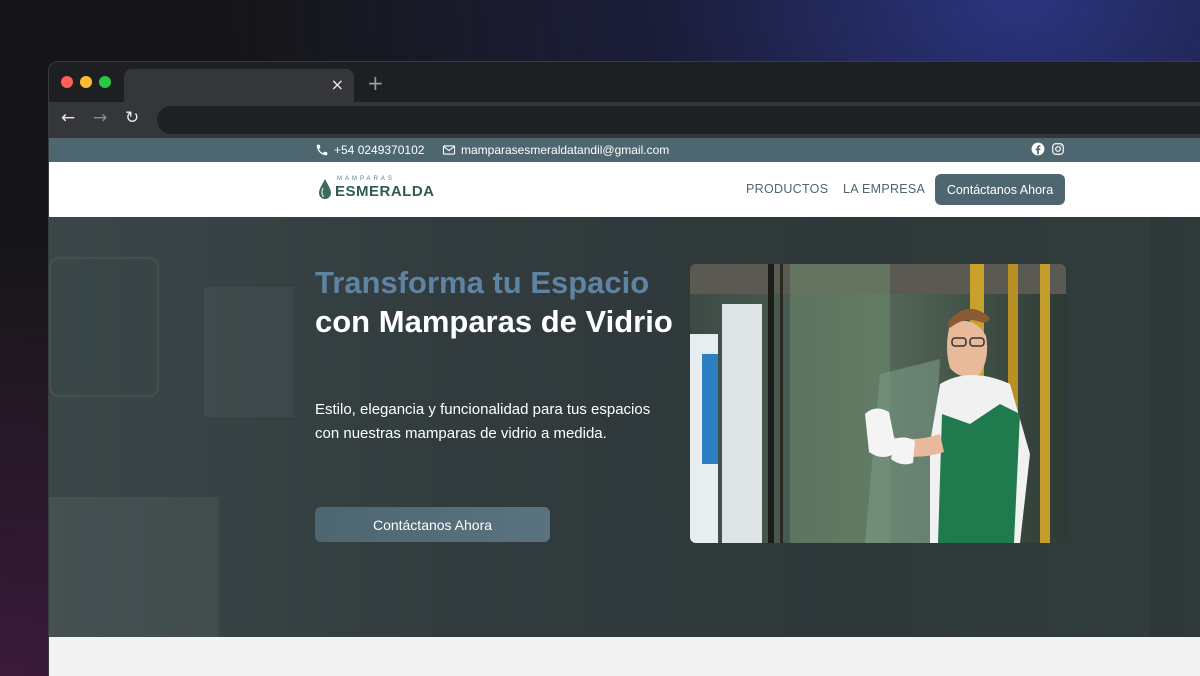 The image size is (1200, 676). Describe the element at coordinates (132, 118) in the screenshot. I see `reload-icon: ↻` at that location.